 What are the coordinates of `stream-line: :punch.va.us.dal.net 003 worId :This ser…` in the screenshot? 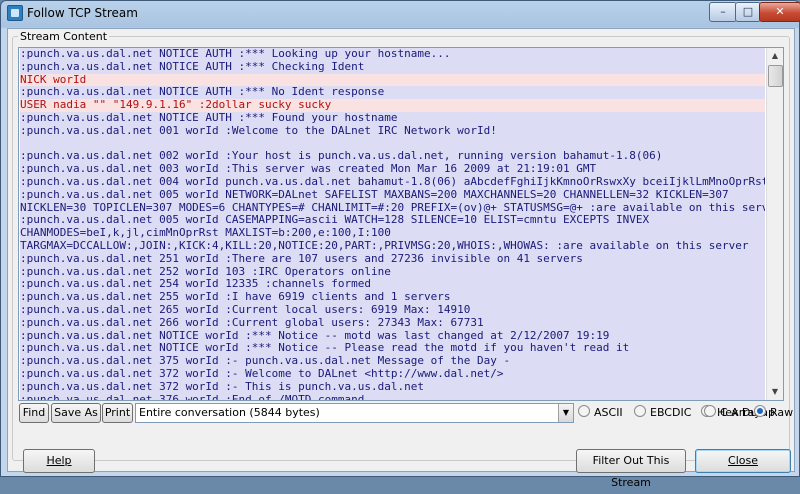 It's located at (392, 169).